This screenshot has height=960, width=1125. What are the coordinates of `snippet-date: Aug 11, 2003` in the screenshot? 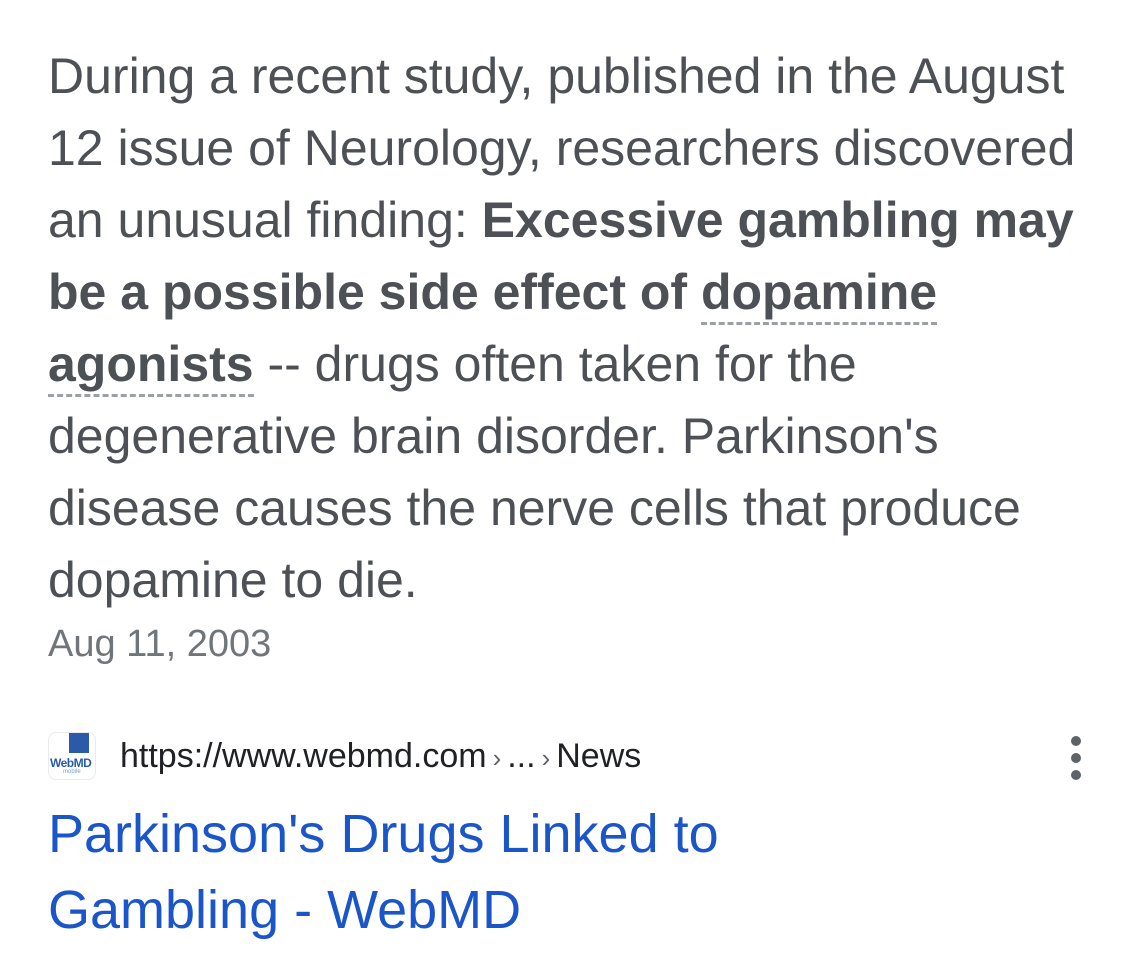 It's located at (160, 644).